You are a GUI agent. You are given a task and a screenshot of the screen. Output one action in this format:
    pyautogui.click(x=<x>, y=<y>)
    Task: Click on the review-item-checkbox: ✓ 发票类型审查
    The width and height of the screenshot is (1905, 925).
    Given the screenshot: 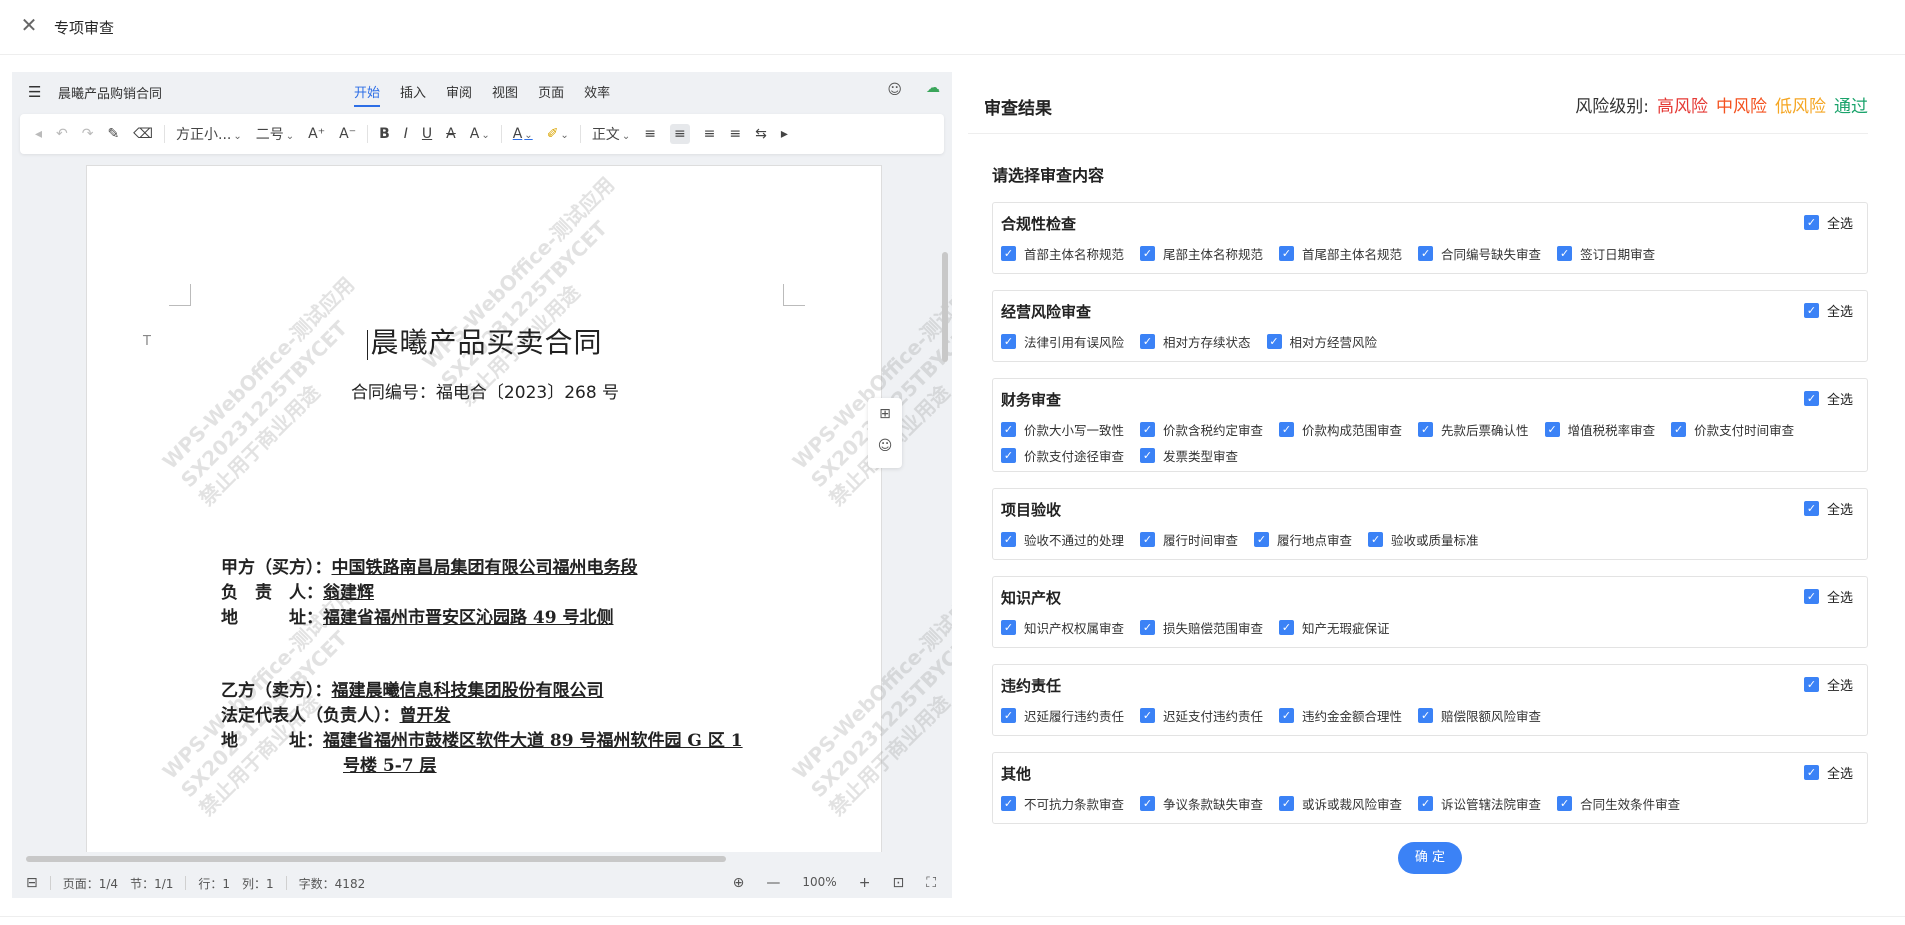 What is the action you would take?
    pyautogui.click(x=1189, y=455)
    